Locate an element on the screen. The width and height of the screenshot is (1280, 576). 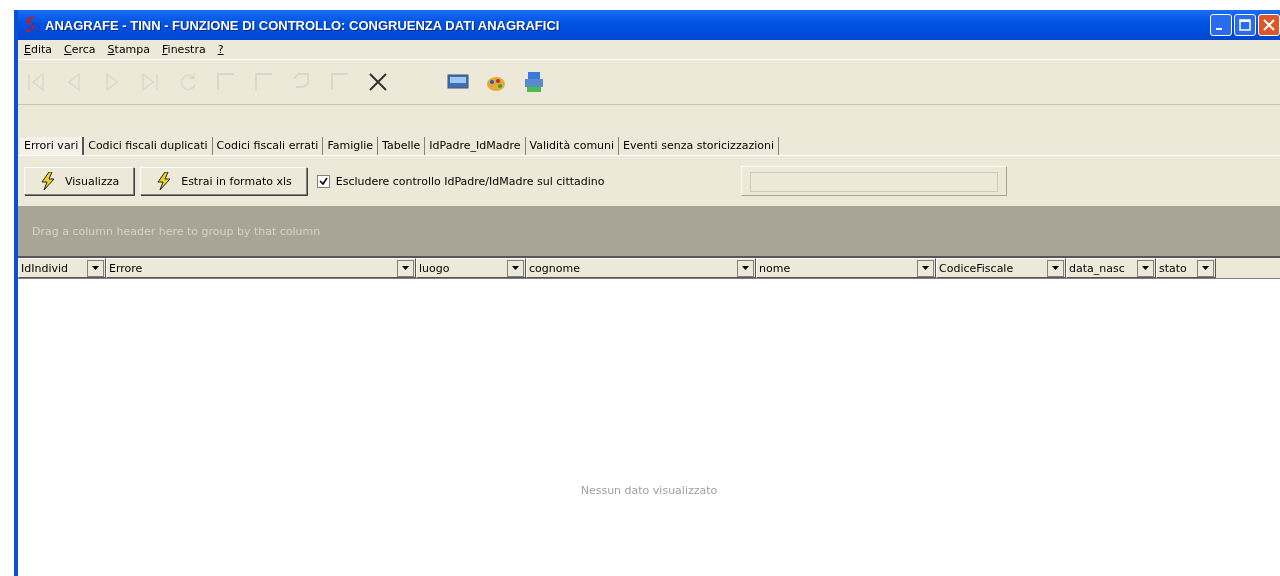
maximize-icon is located at coordinates (1245, 25).